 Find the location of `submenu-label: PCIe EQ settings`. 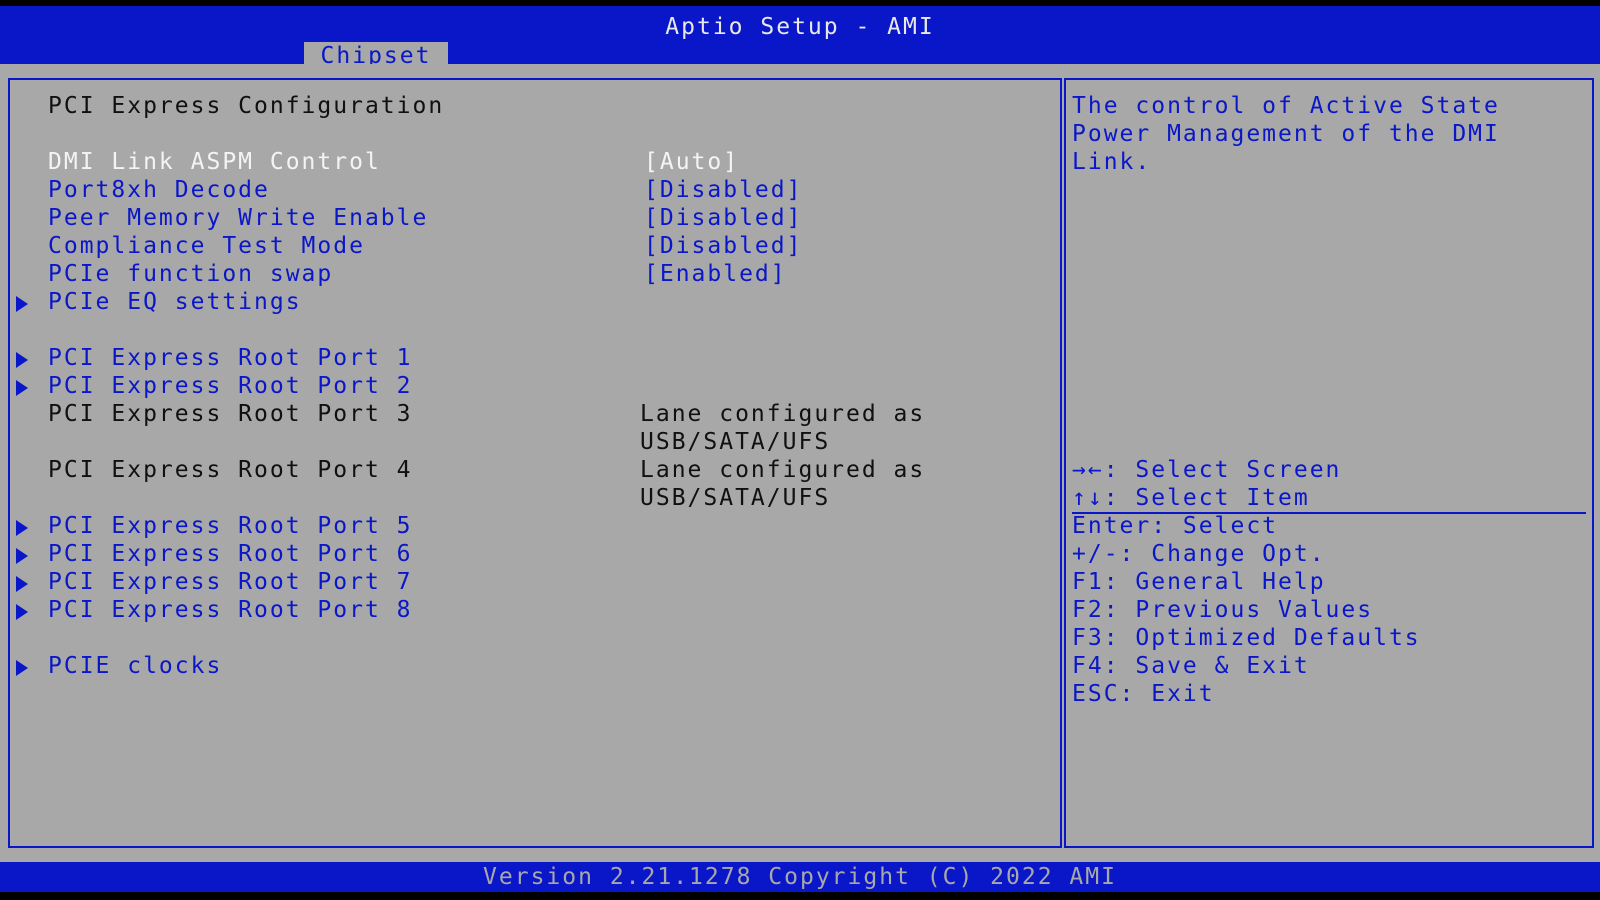

submenu-label: PCIe EQ settings is located at coordinates (175, 302).